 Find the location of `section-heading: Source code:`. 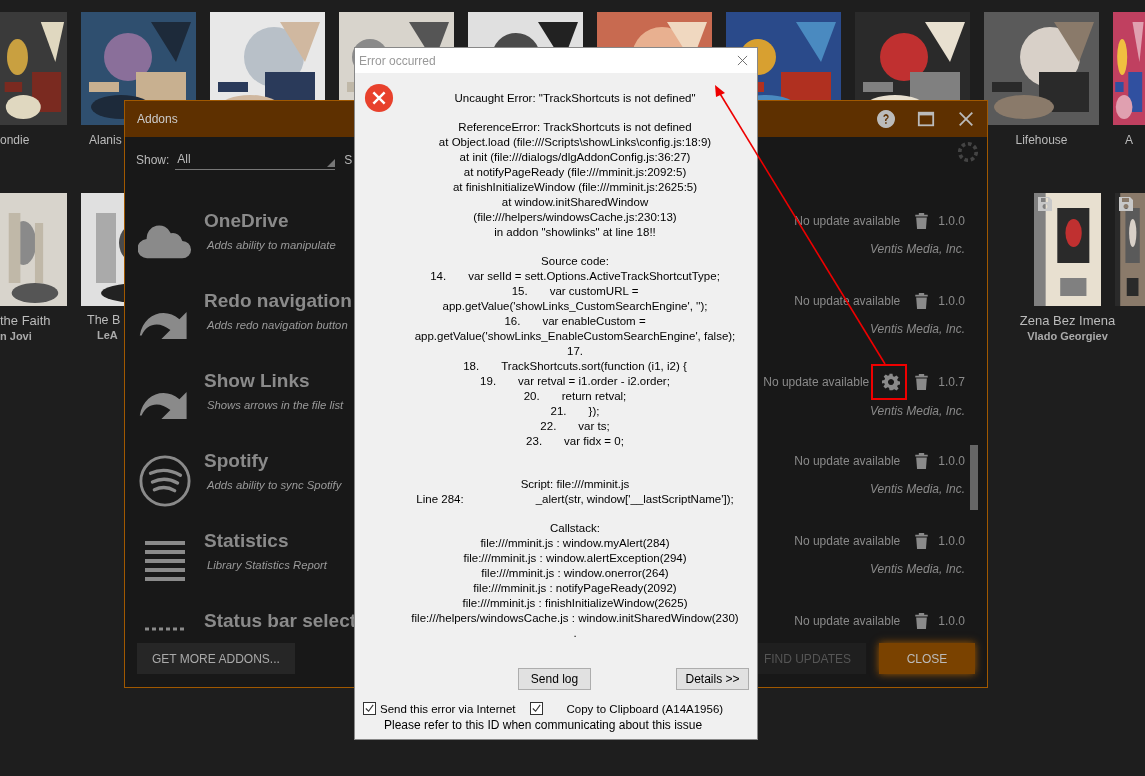

section-heading: Source code: is located at coordinates (575, 261).